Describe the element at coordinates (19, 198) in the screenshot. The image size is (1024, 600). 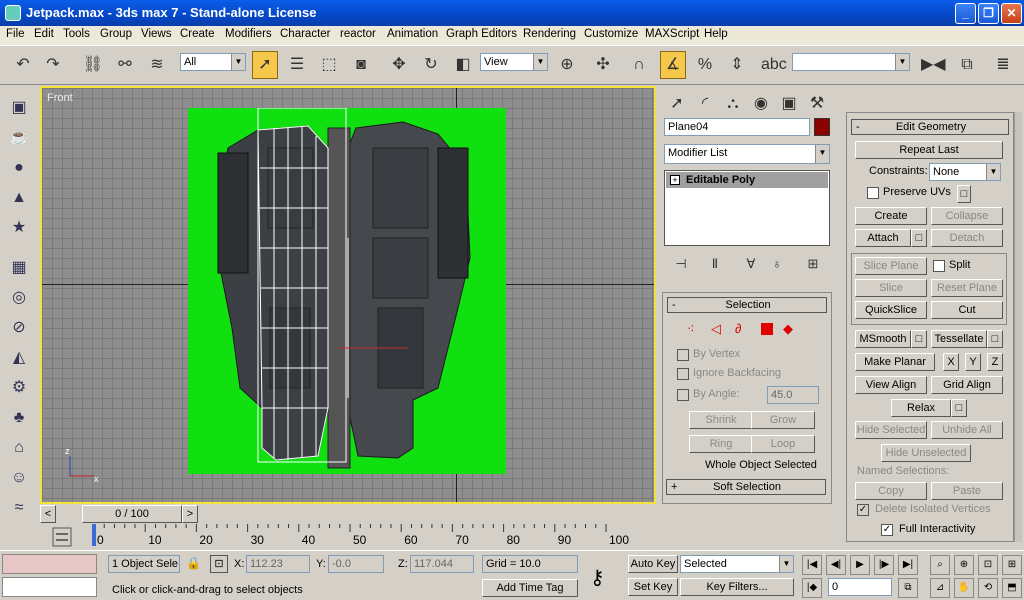
I see `cone-icon: ▲` at that location.